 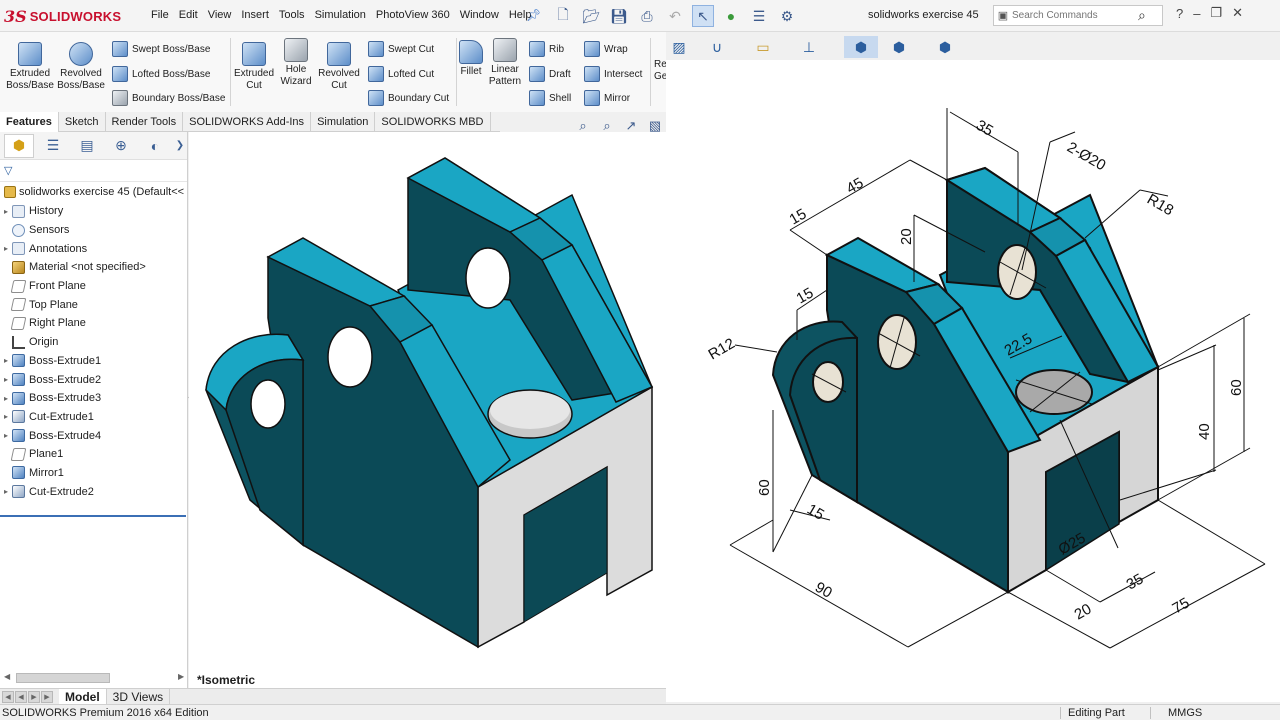 What do you see at coordinates (533, 15) in the screenshot?
I see `pin-icon: 📌︎` at bounding box center [533, 15].